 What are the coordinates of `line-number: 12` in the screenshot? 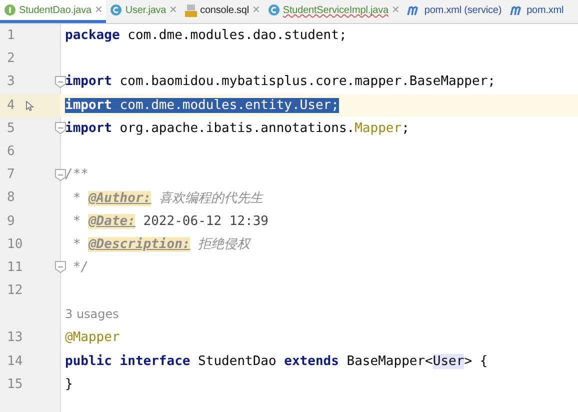 It's located at (15, 290).